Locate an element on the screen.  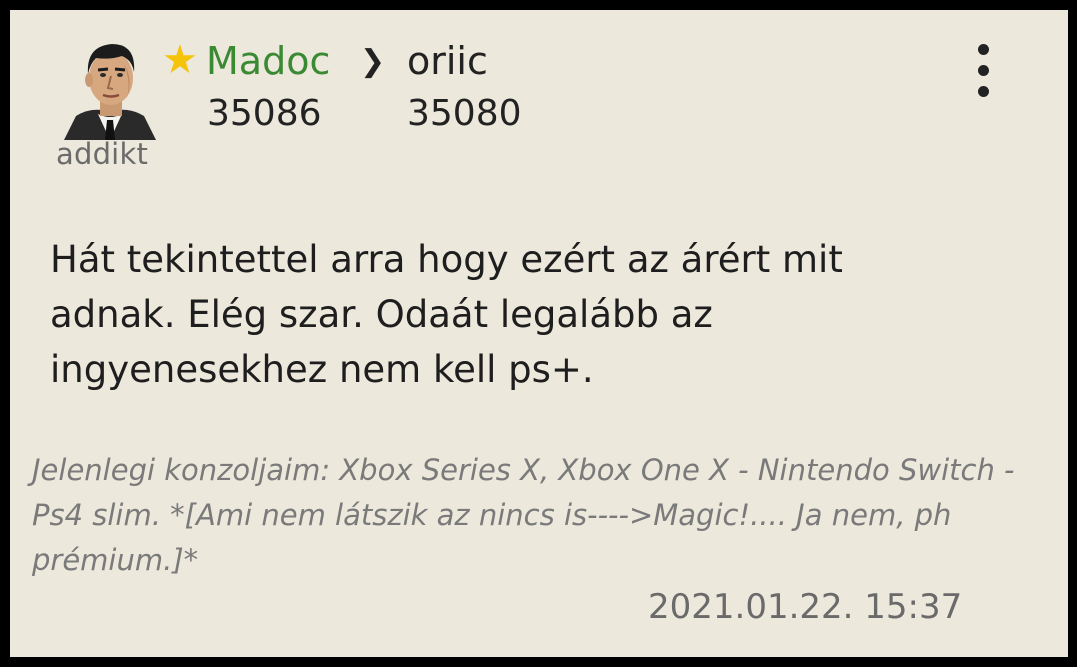
reply-to-user-link: oriic is located at coordinates (447, 61).